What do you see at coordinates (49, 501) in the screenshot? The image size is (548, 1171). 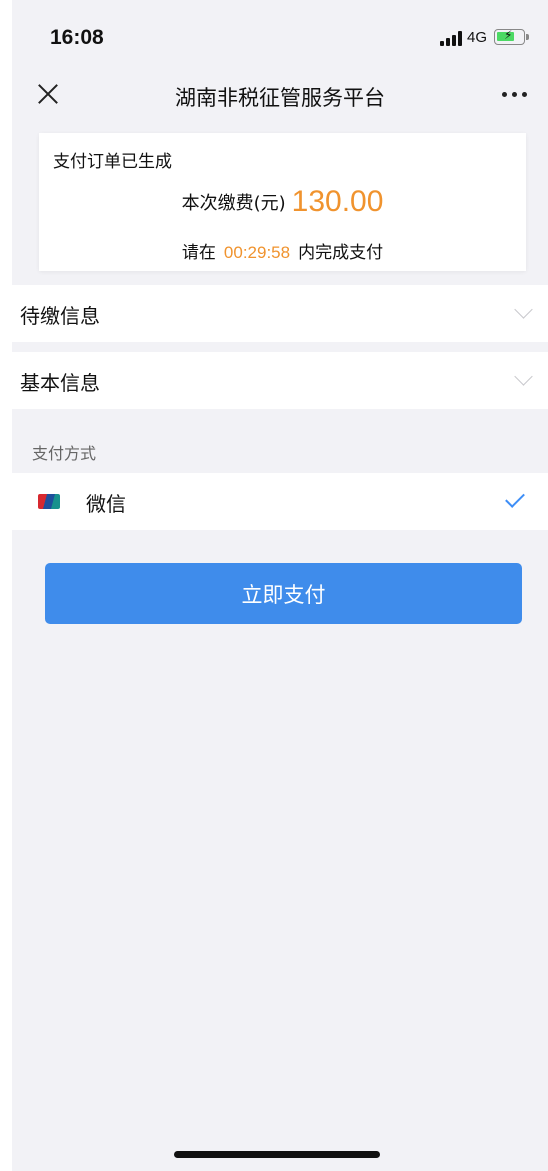 I see `unionpay-icon` at bounding box center [49, 501].